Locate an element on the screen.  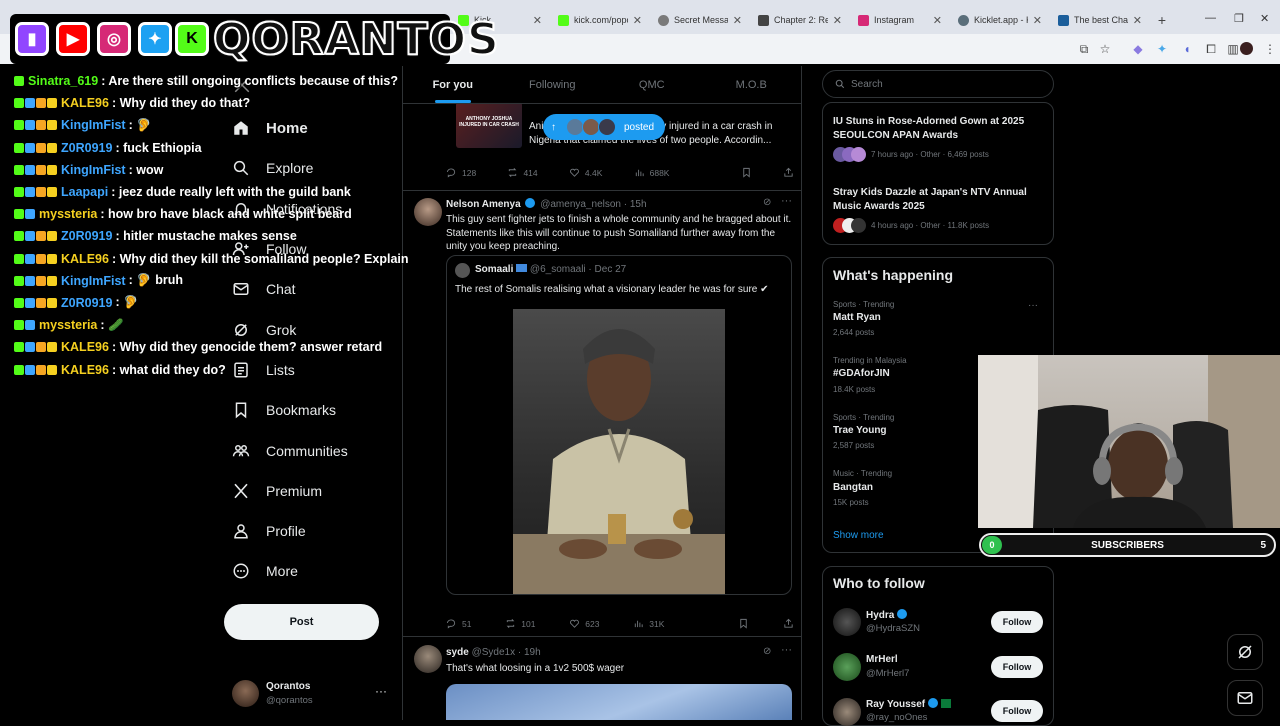
author-name: syde is located at coordinates (457, 652).